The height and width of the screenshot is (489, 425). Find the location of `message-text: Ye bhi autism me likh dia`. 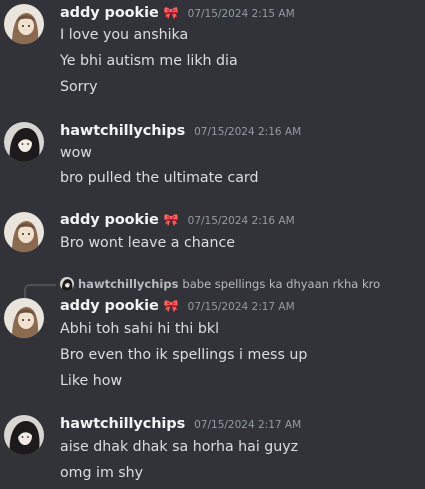

message-text: Ye bhi autism me likh dia is located at coordinates (149, 61).